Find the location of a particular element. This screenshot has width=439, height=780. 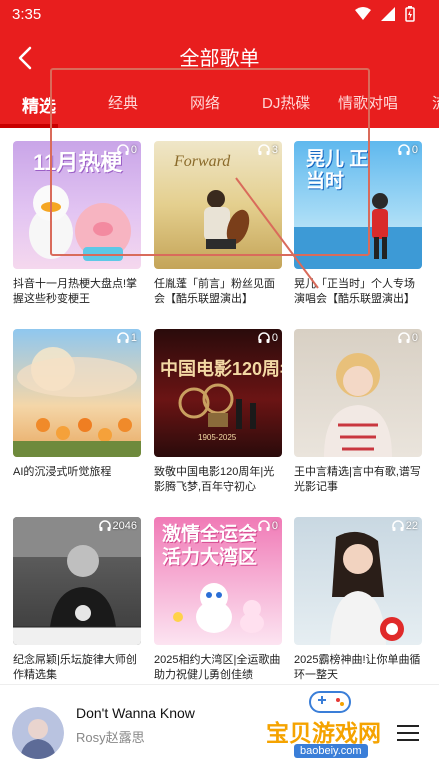

tab-featured: 精选 is located at coordinates (39, 104).